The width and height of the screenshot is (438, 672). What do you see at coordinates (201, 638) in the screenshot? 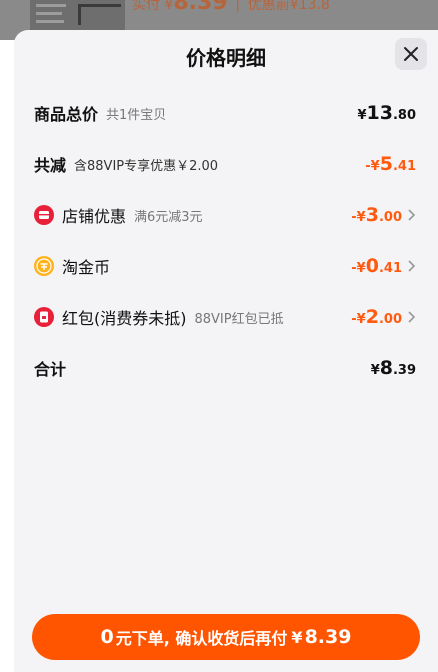
I see `cta-text: 元下单, 确认收货后再付` at bounding box center [201, 638].